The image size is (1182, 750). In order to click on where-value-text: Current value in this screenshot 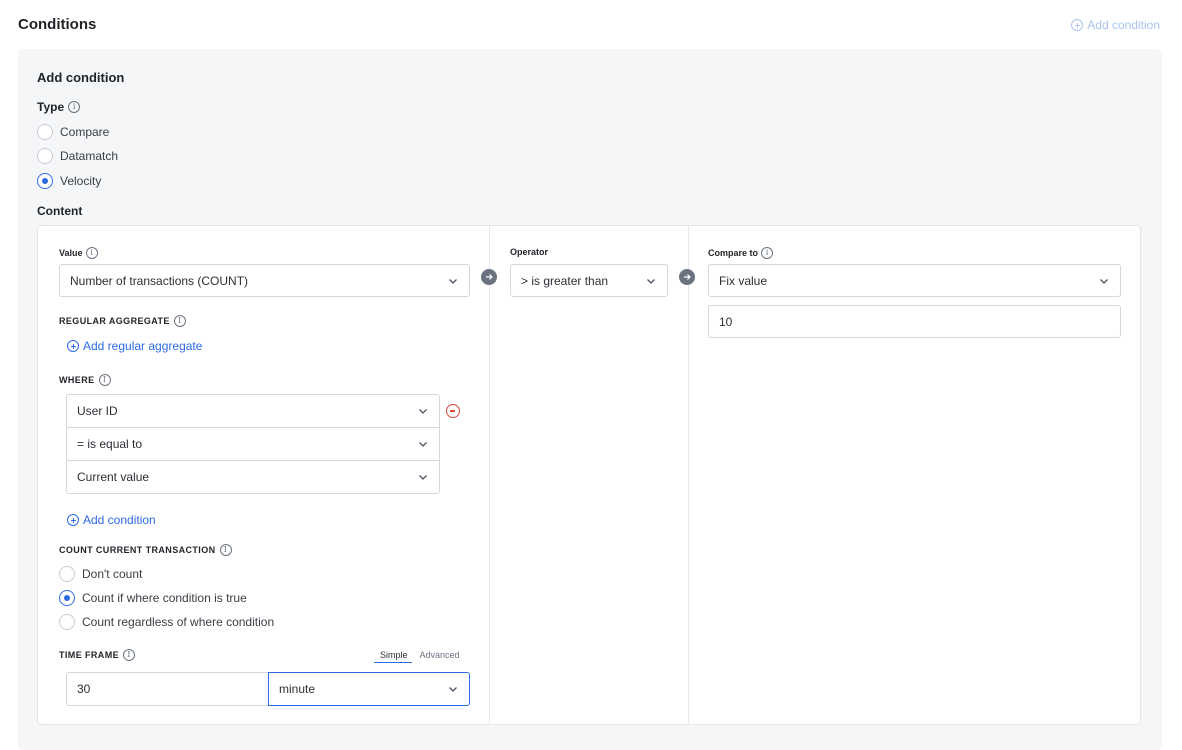, I will do `click(113, 477)`.